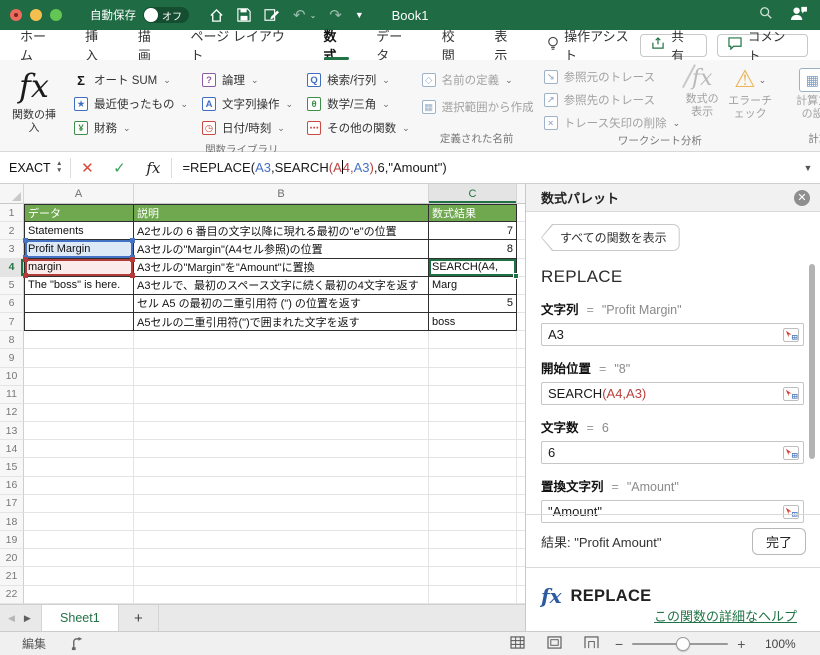 This screenshot has width=820, height=655. Describe the element at coordinates (473, 540) in the screenshot. I see `cell-C19` at that location.